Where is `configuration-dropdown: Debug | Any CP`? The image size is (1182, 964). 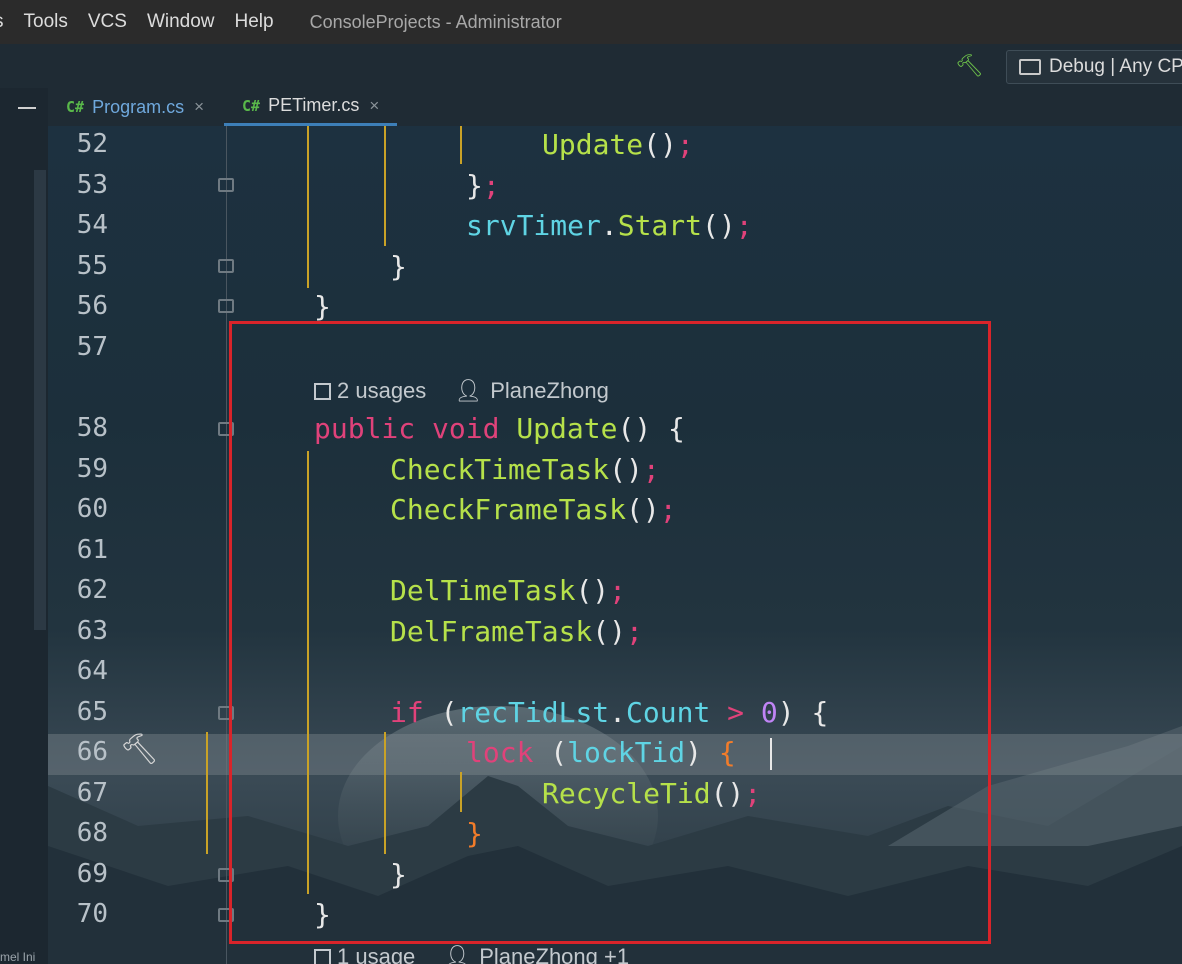 configuration-dropdown: Debug | Any CP is located at coordinates (1094, 67).